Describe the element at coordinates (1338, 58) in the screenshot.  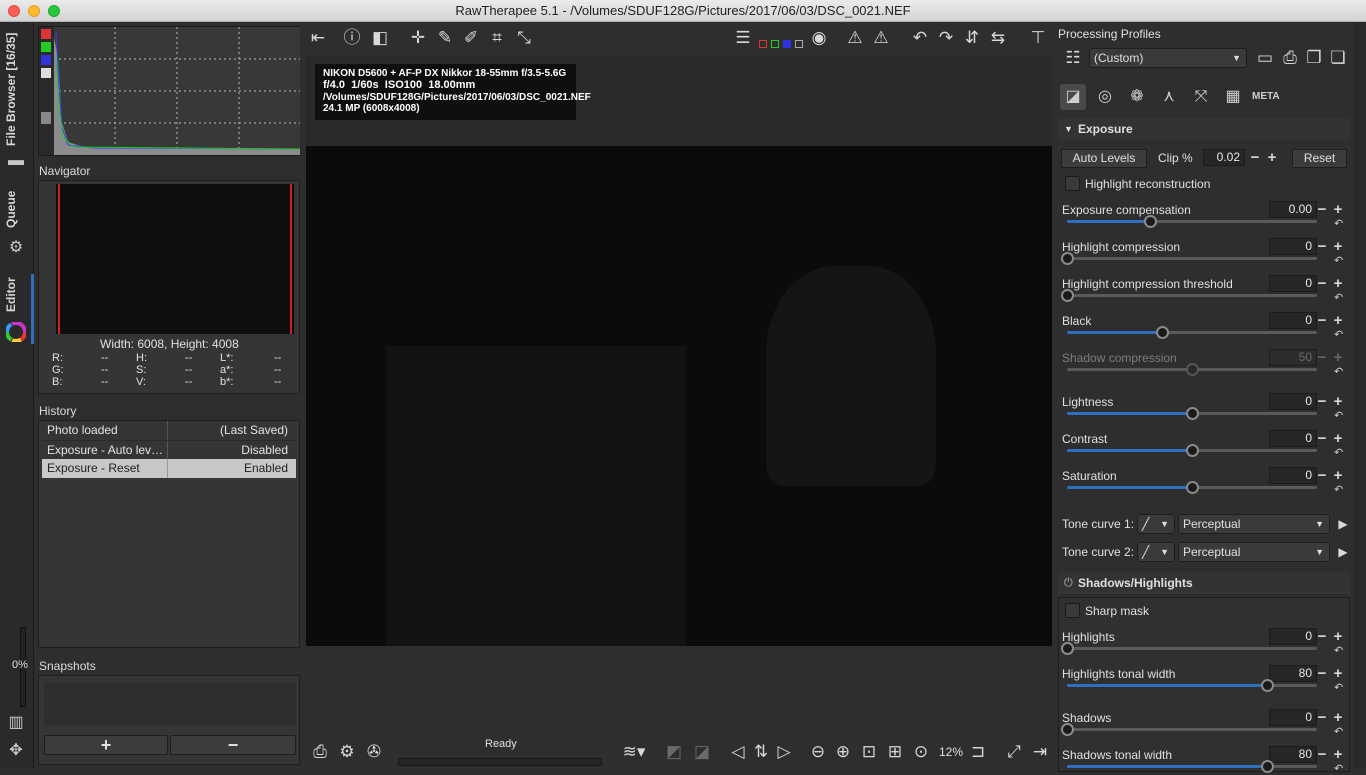
I see `paste-profile-icon: ❏` at that location.